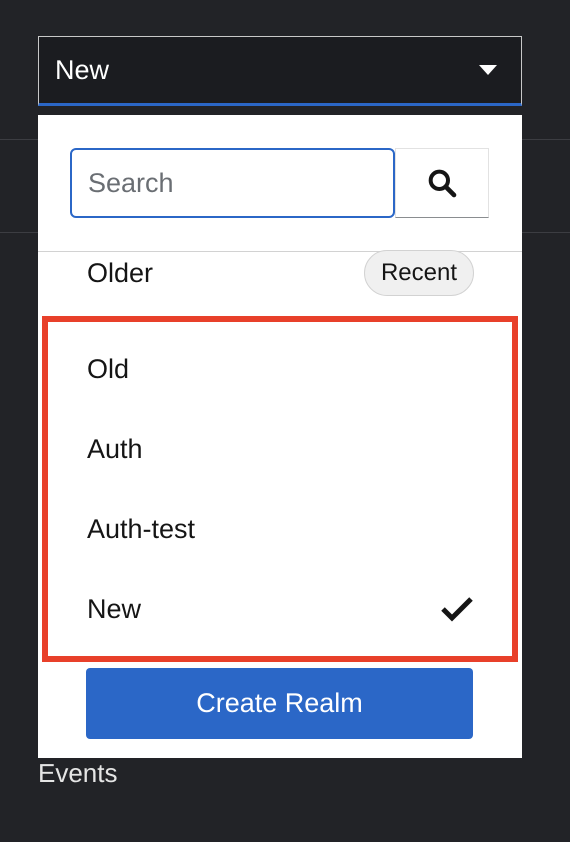  What do you see at coordinates (419, 273) in the screenshot?
I see `recent-badge: Recent` at bounding box center [419, 273].